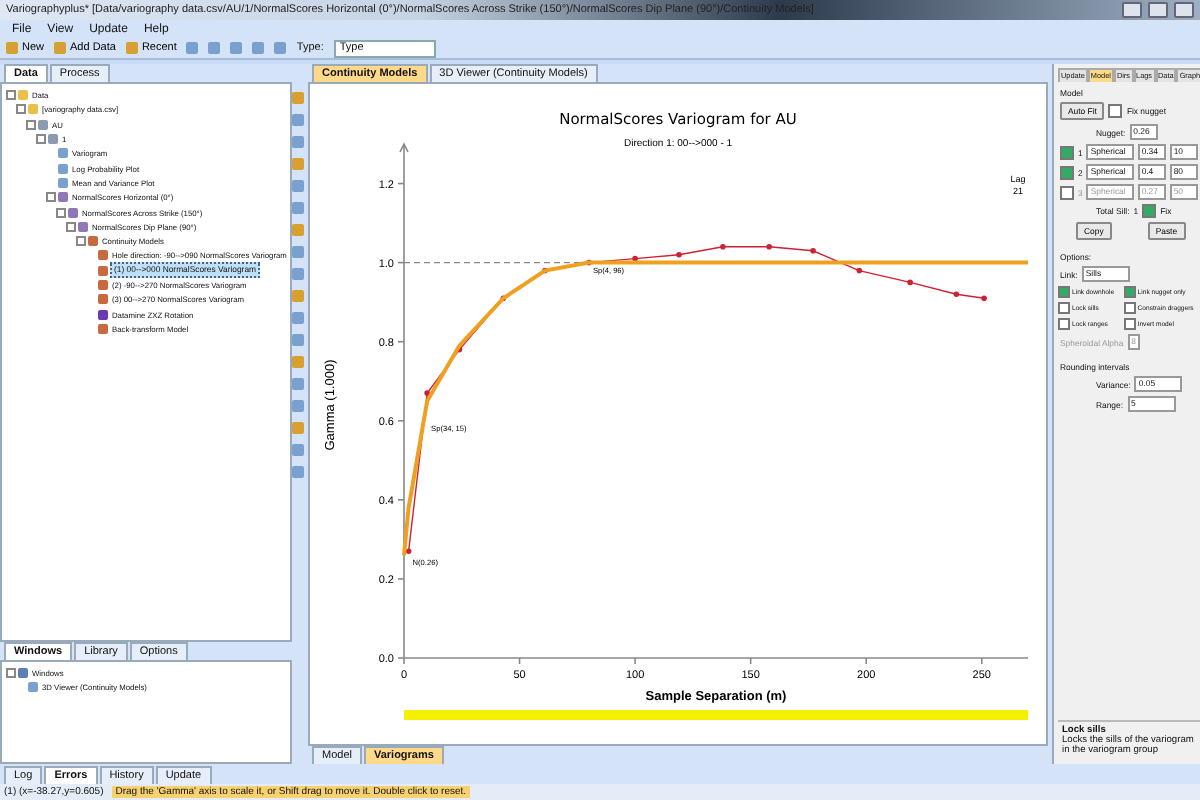 This screenshot has height=800, width=1200. I want to click on minimize-button, so click(1132, 10).